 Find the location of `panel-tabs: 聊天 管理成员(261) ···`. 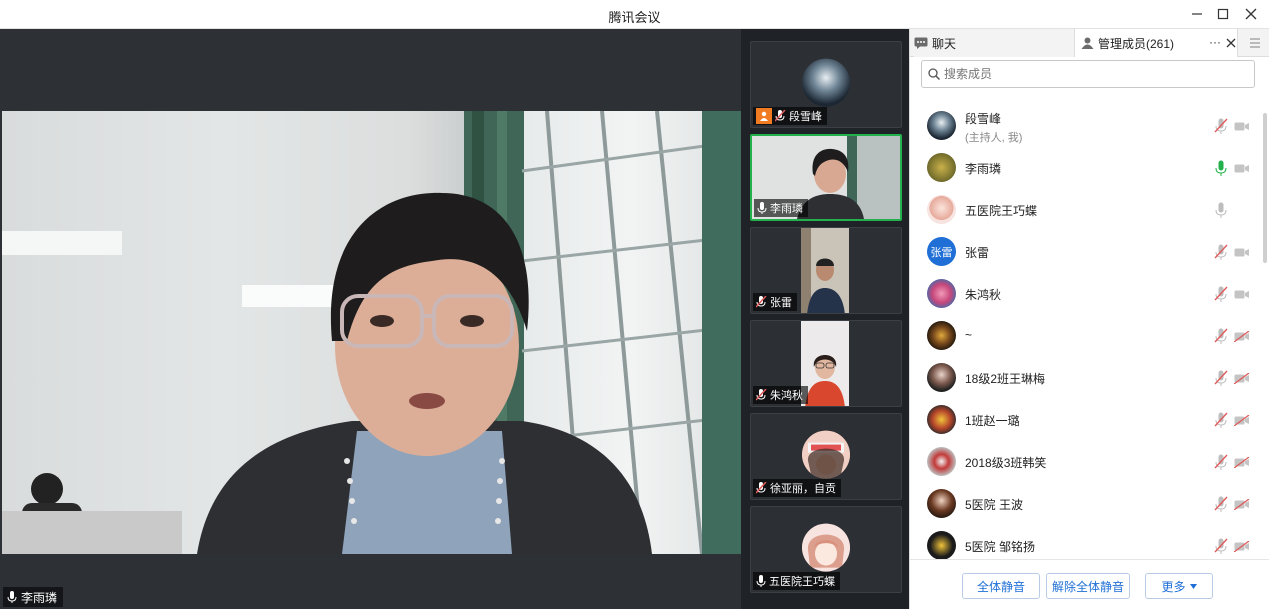

panel-tabs: 聊天 管理成员(261) ··· is located at coordinates (1089, 43).